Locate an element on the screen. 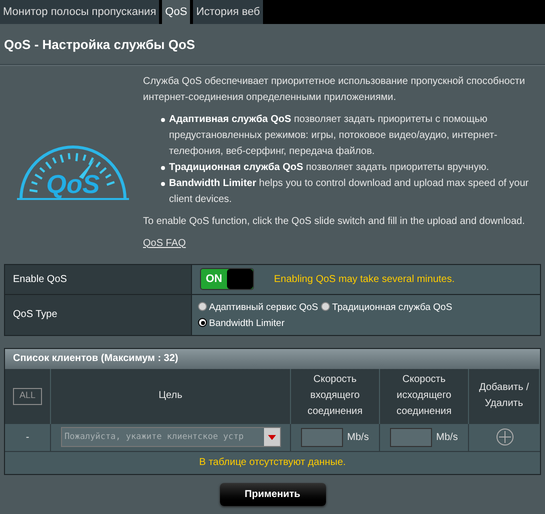  page-title: QoS - Настройка службы QoS is located at coordinates (100, 45).